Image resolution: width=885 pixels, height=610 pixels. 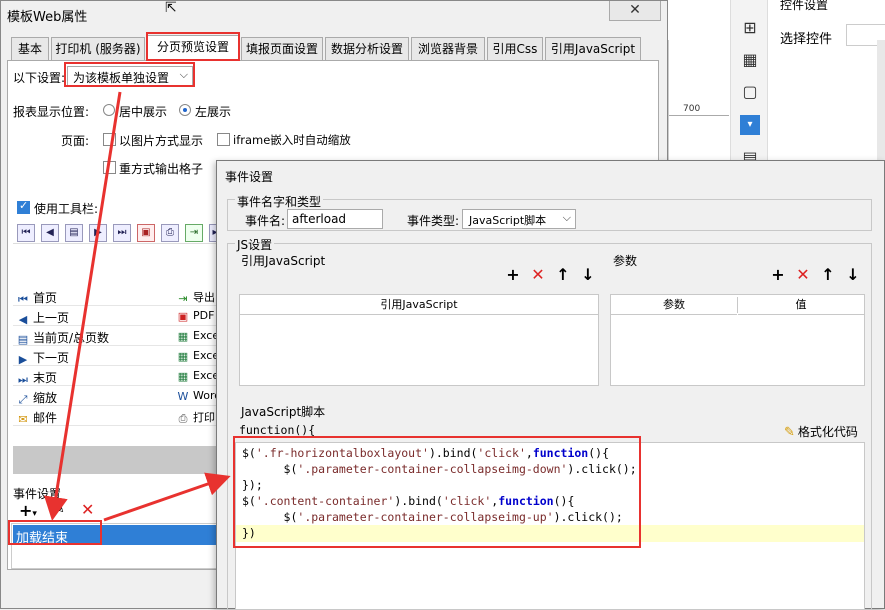 I want to click on edit-icon: ✎, so click(x=59, y=509).